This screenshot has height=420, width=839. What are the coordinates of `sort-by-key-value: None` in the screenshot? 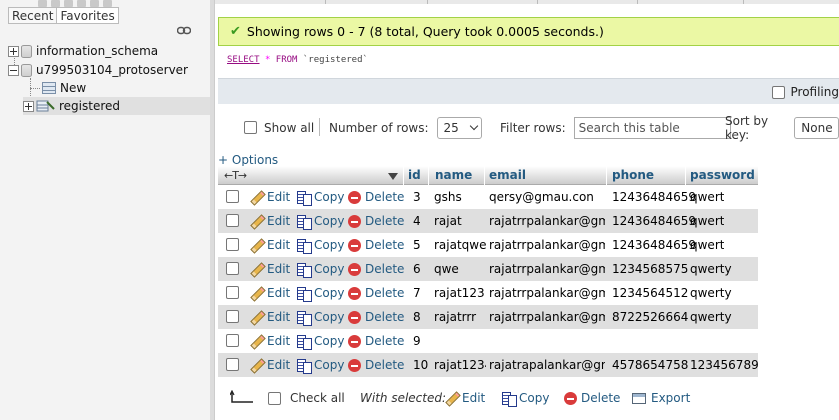 It's located at (817, 127).